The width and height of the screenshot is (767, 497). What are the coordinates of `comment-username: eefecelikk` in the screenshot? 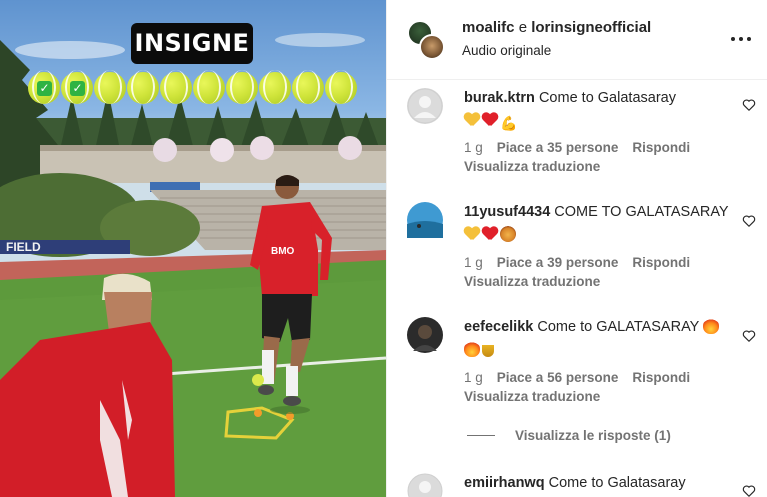 It's located at (498, 327).